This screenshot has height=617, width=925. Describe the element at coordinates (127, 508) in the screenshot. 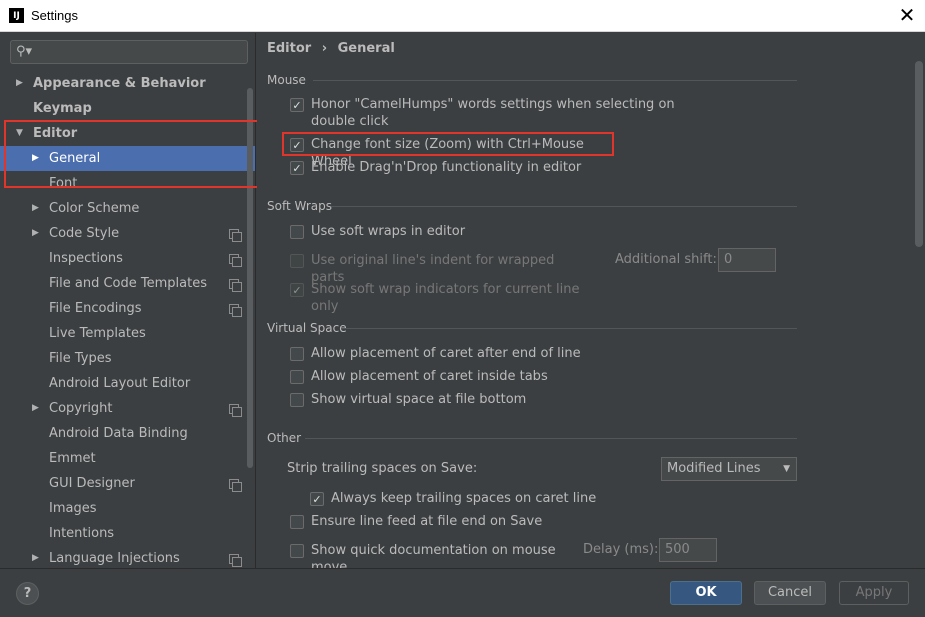

I see `sidebar-item-images: Images` at that location.